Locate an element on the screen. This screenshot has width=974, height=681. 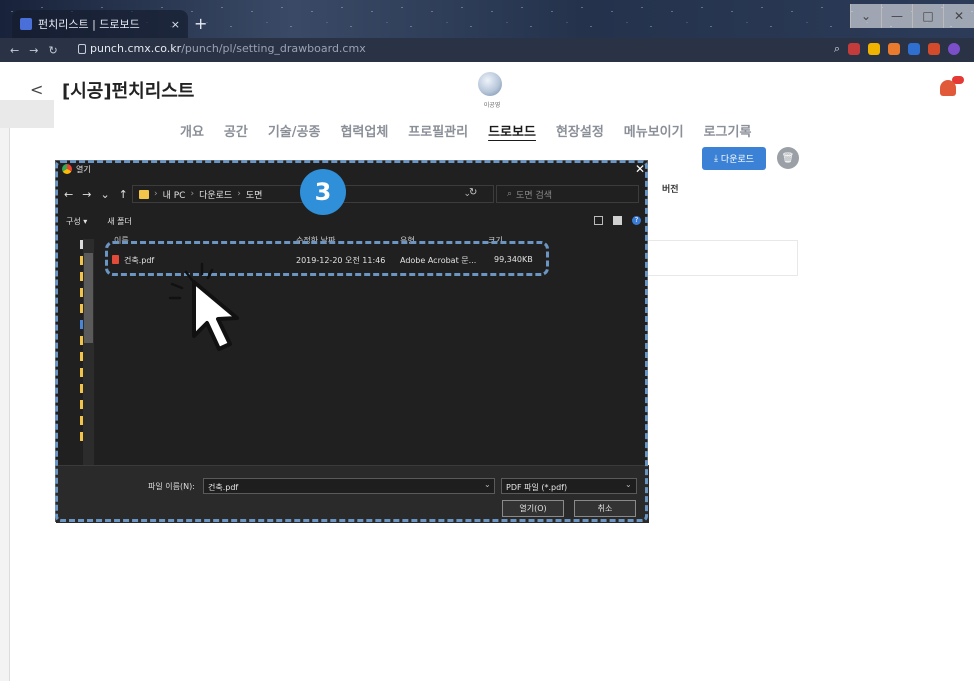
trash-icon: 🗑 is located at coordinates (788, 158).